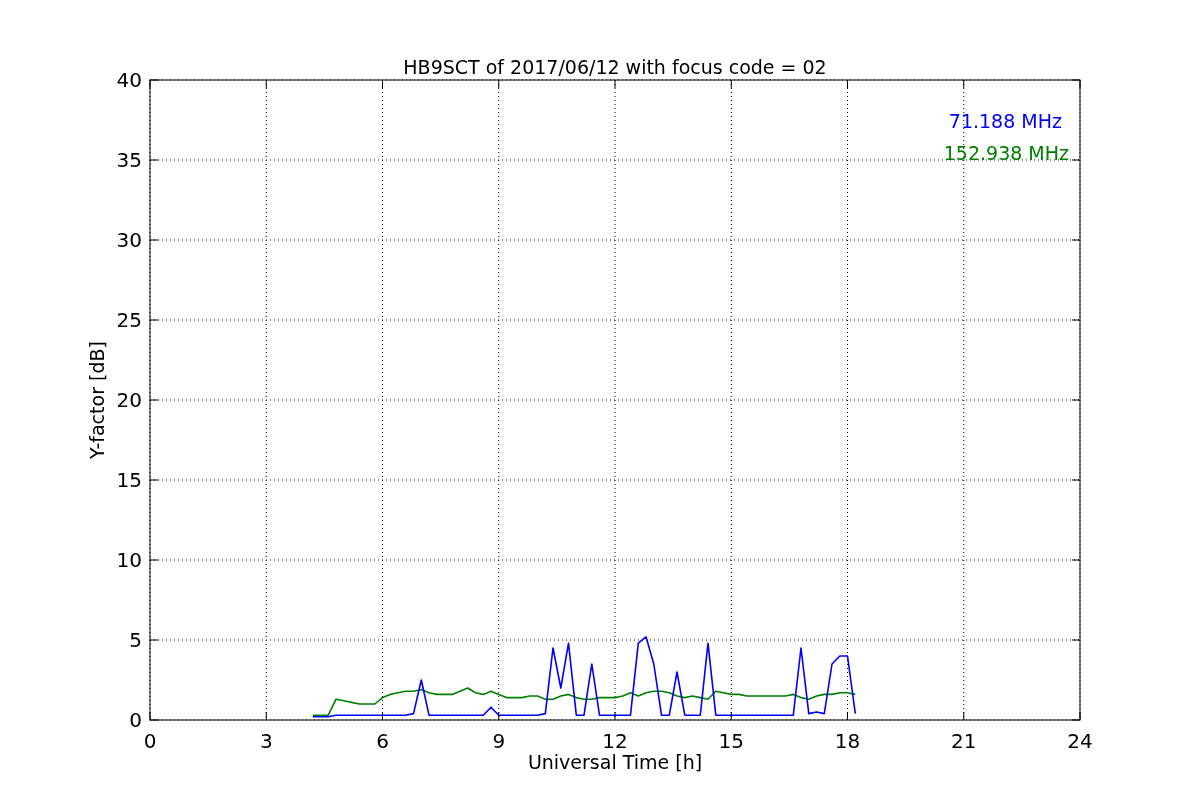 This screenshot has width=1200, height=800. What do you see at coordinates (499, 741) in the screenshot?
I see `x-tick-label: 9` at bounding box center [499, 741].